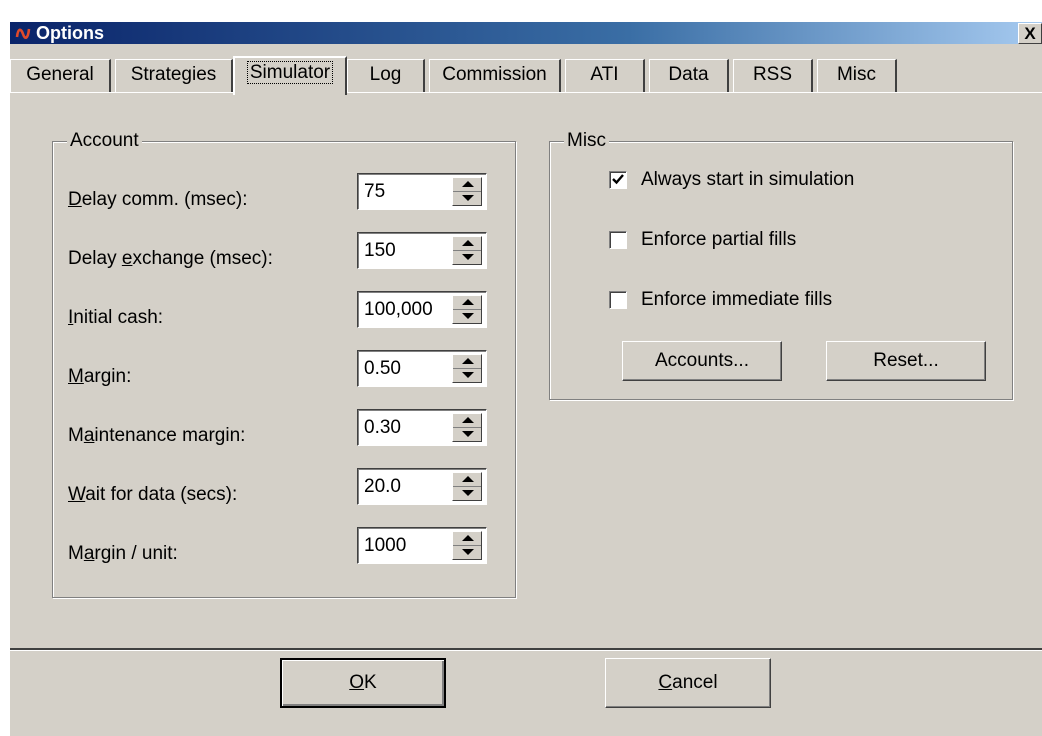 The height and width of the screenshot is (736, 1042). Describe the element at coordinates (422, 368) in the screenshot. I see `margin-spinner: 0.50` at that location.